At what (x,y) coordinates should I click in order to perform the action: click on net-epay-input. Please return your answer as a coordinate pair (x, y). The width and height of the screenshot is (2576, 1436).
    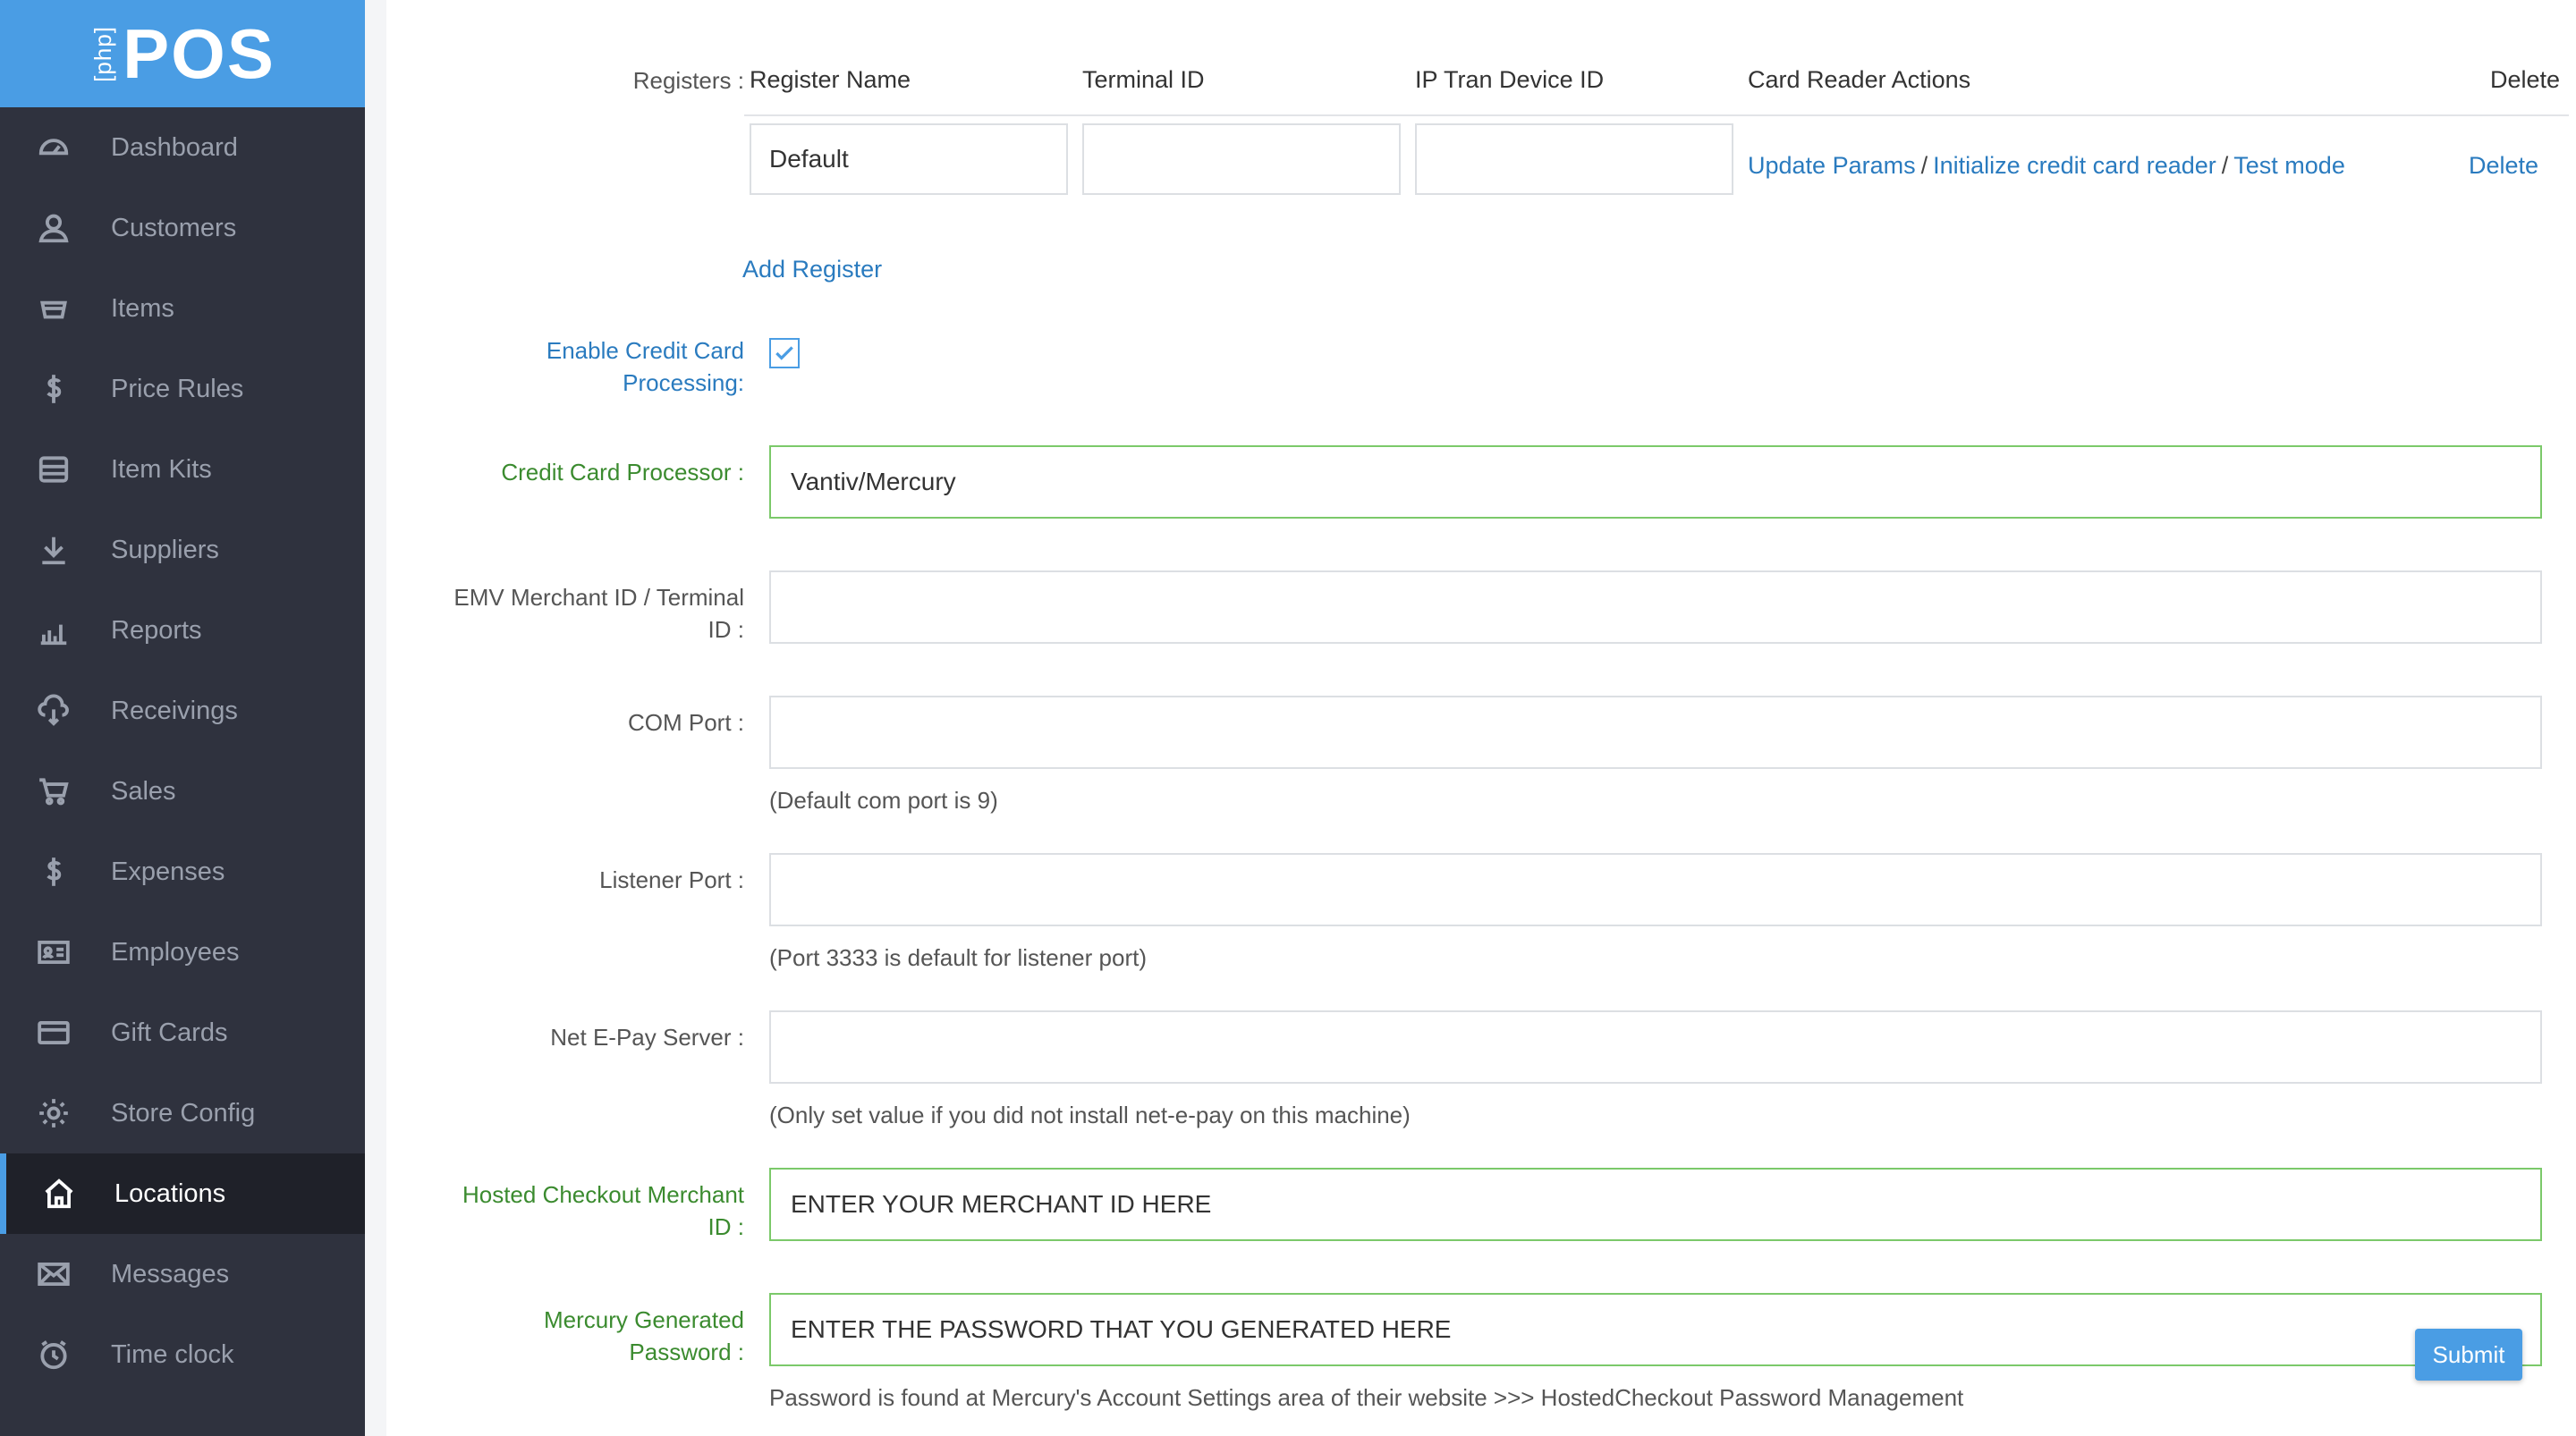
    Looking at the image, I should click on (1655, 1047).